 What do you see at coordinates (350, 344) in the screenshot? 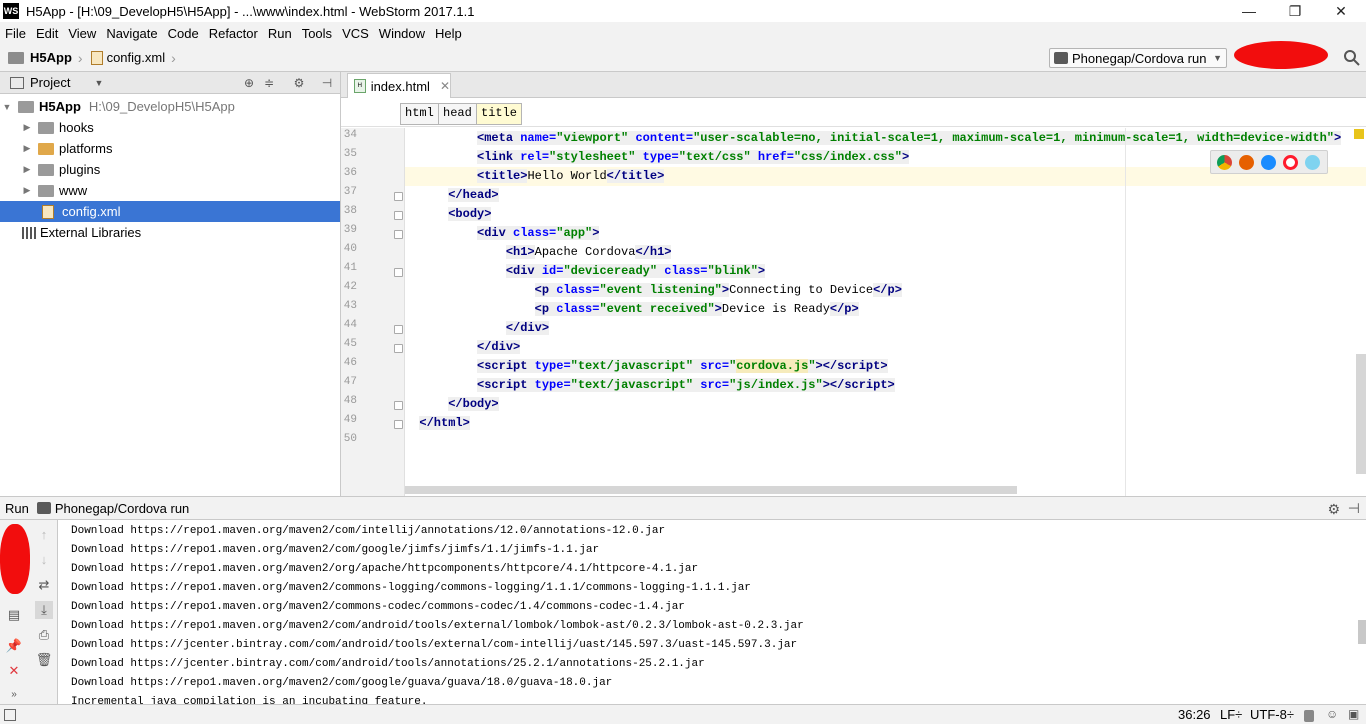
I see `line-number: 45` at bounding box center [350, 344].